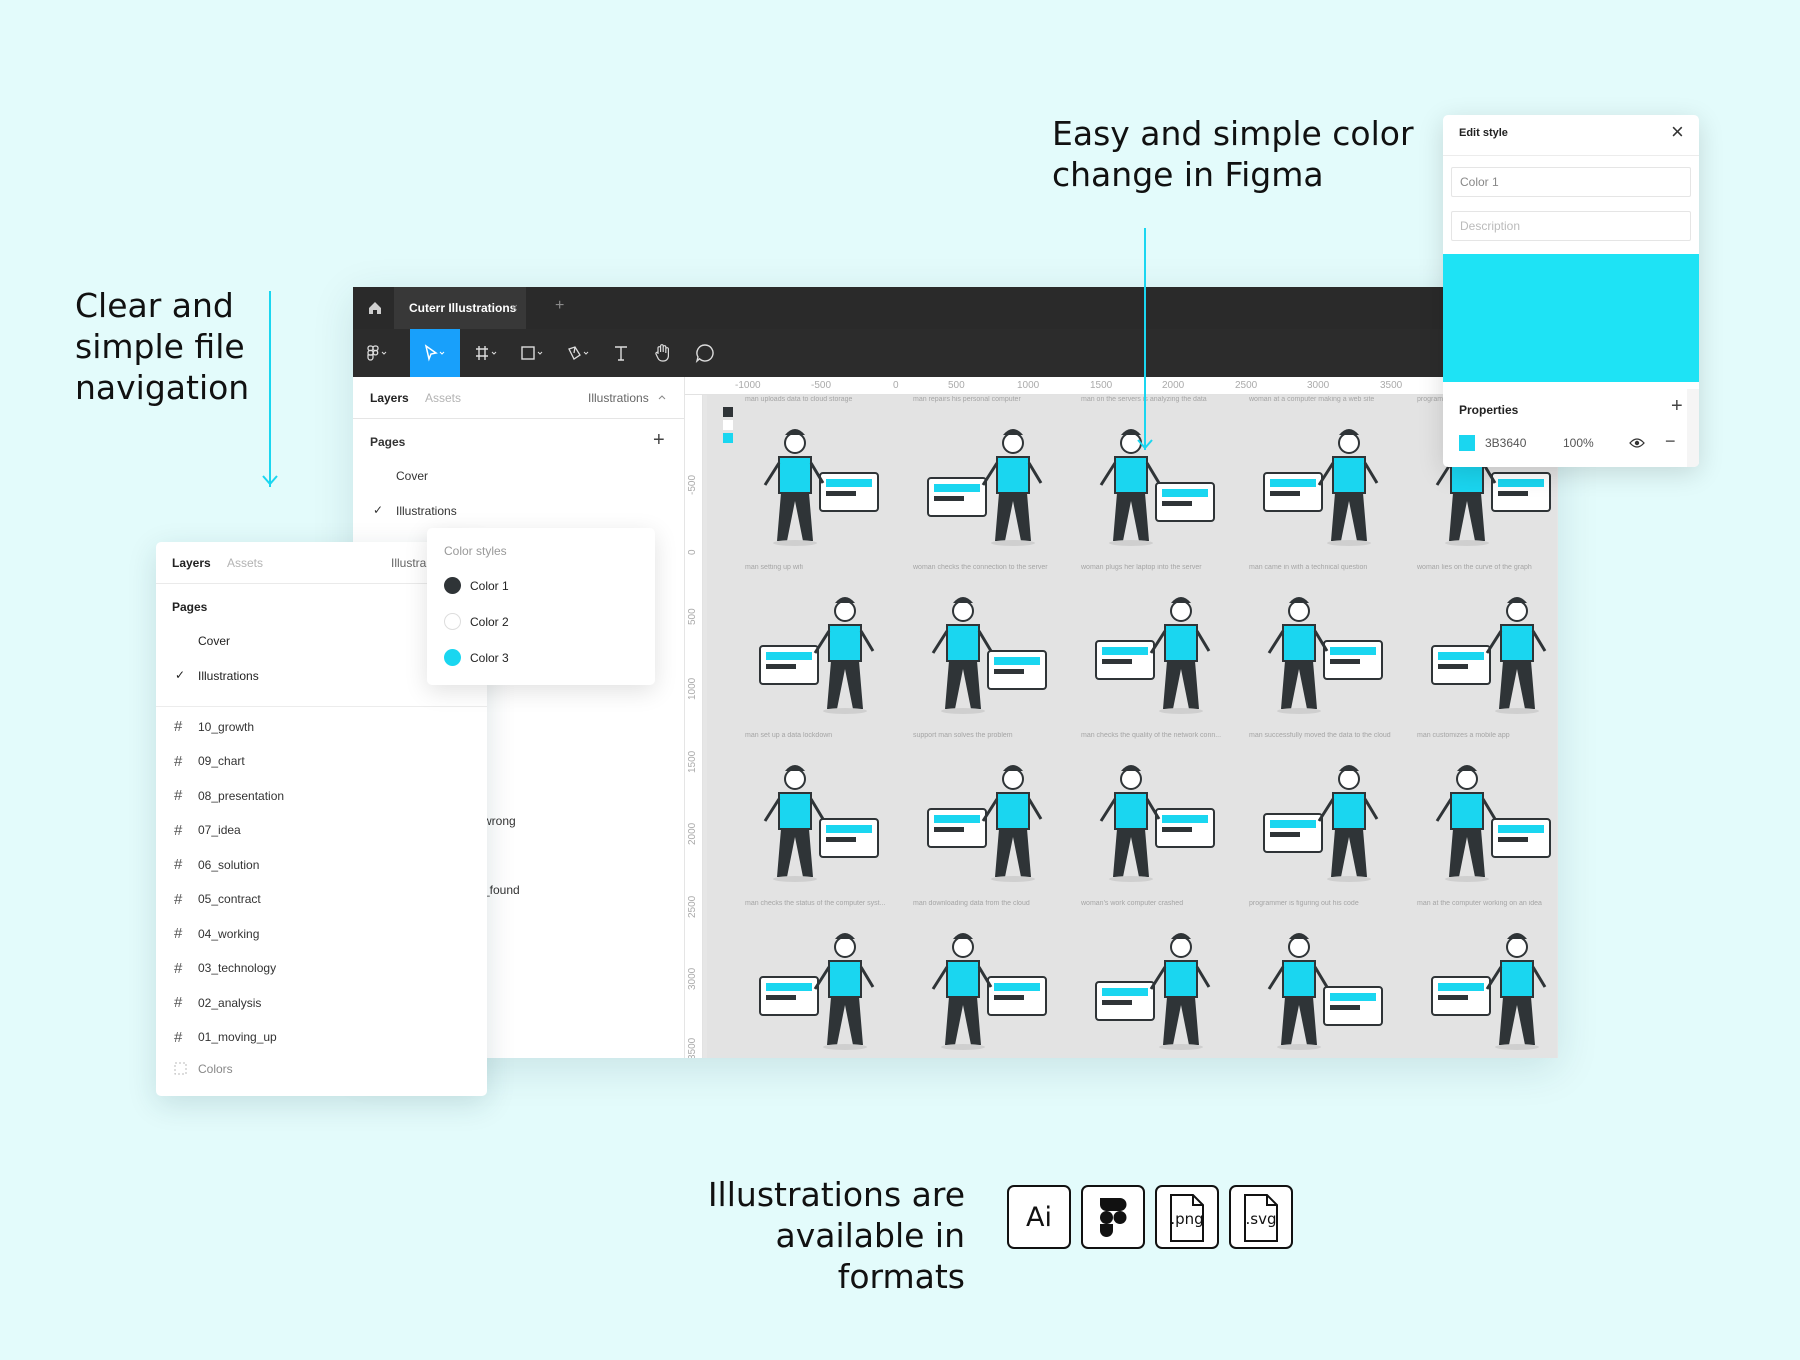  Describe the element at coordinates (836, 1194) in the screenshot. I see `formats-heading-line-1: Illustrations are` at that location.